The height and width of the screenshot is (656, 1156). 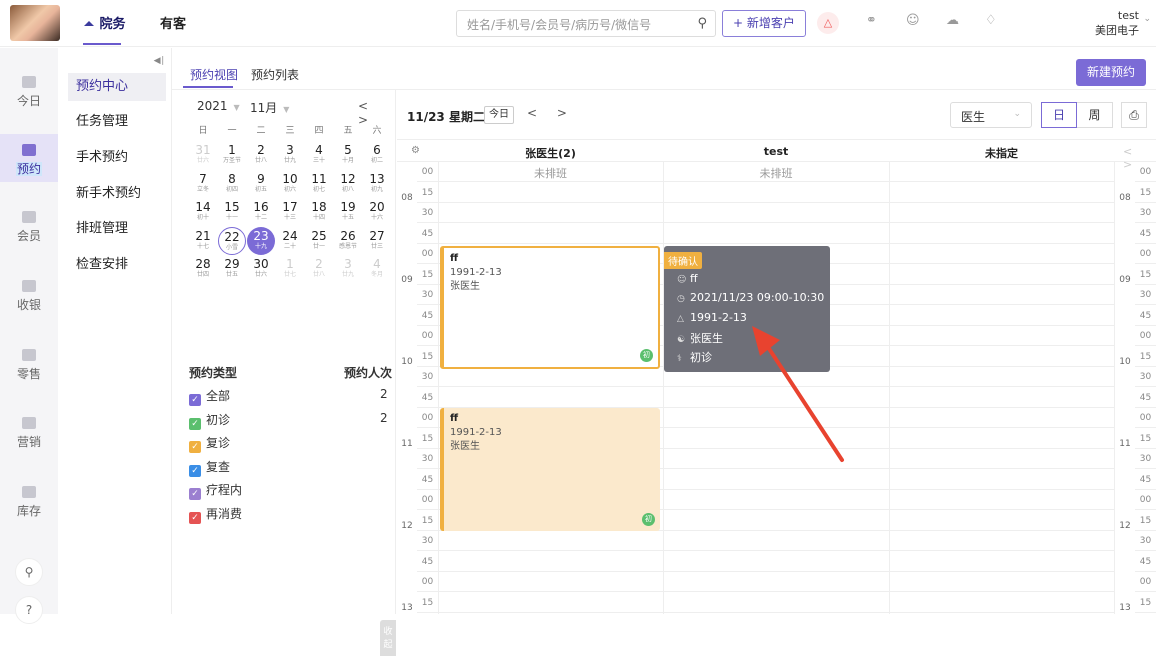 I want to click on collapse-calendar-tab: 收起, so click(x=388, y=638).